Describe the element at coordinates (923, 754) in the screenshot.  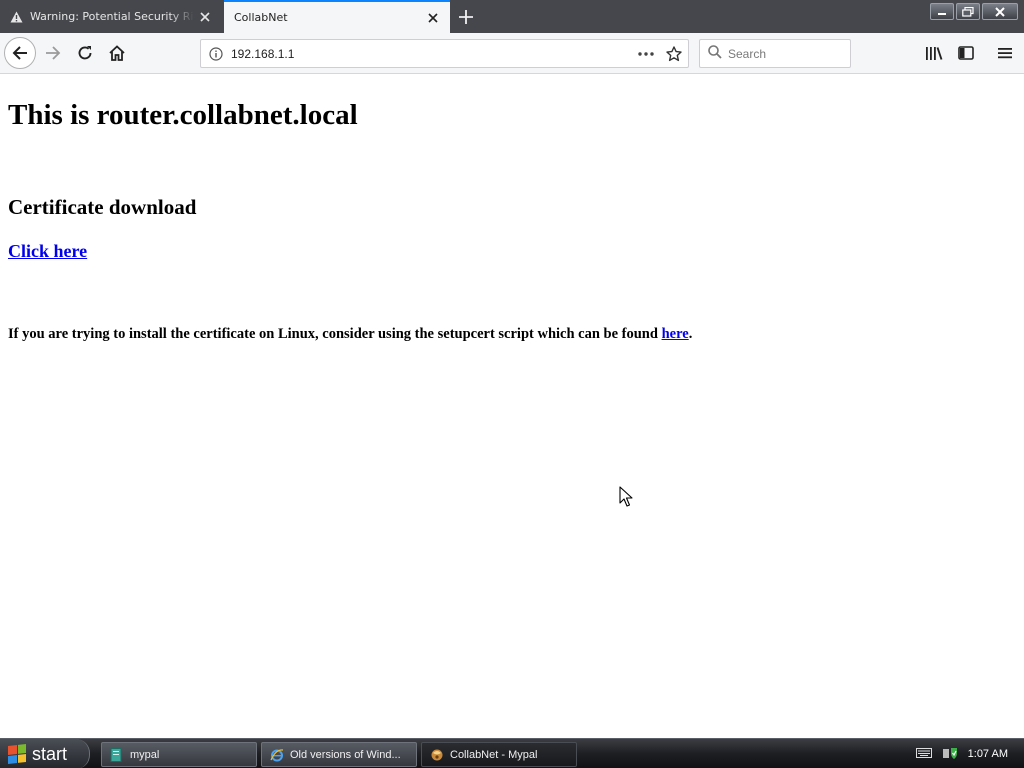
I see `keyboard-icon` at that location.